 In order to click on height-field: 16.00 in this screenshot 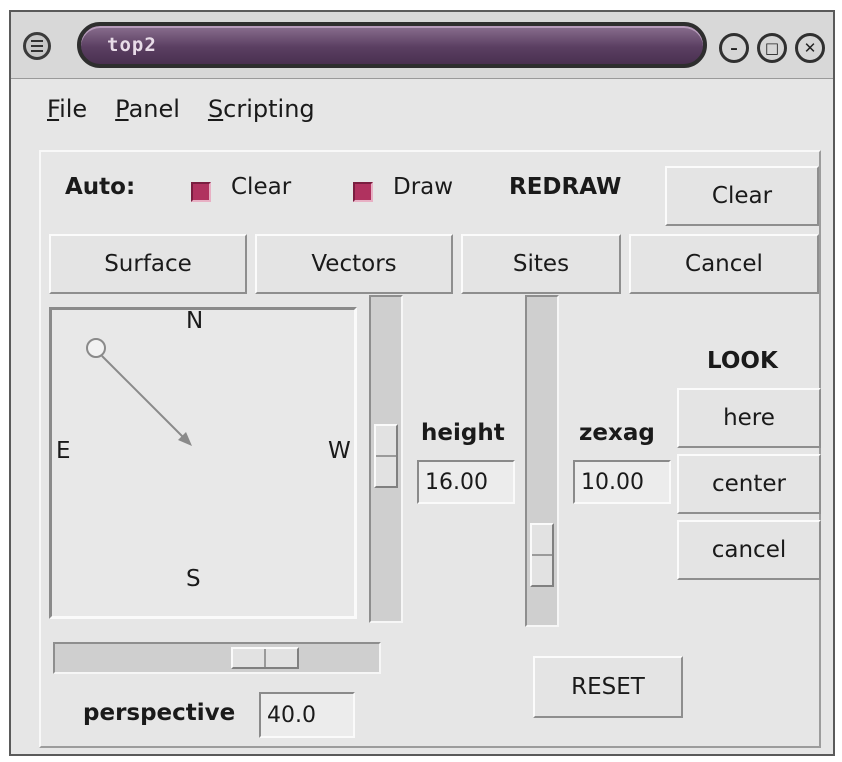, I will do `click(466, 482)`.